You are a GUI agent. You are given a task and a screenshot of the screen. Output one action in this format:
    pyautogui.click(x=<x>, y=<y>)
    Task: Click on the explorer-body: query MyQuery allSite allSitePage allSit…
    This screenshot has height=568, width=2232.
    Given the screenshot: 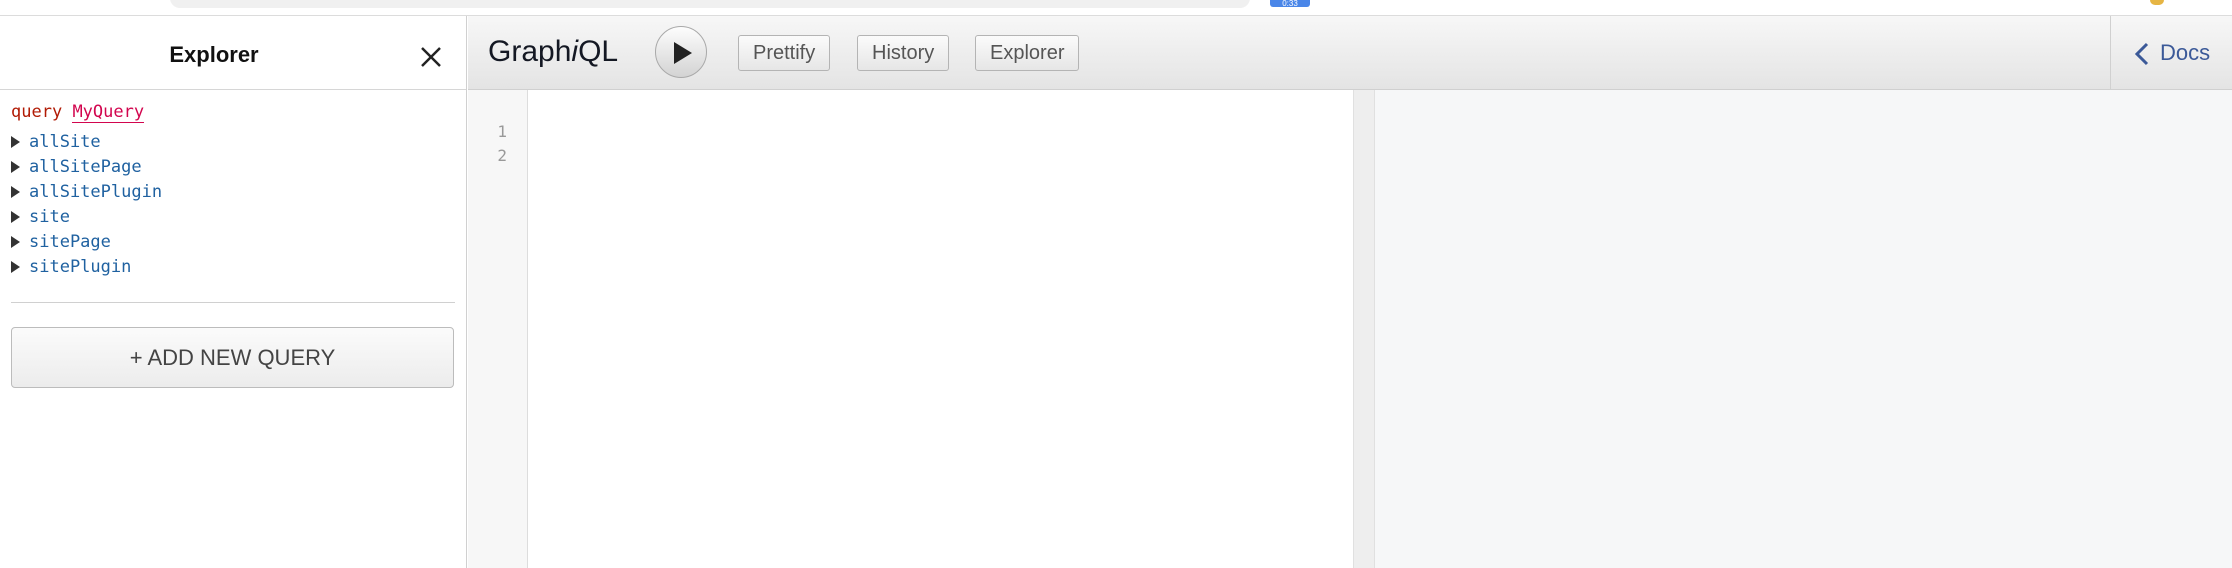 What is the action you would take?
    pyautogui.click(x=233, y=239)
    